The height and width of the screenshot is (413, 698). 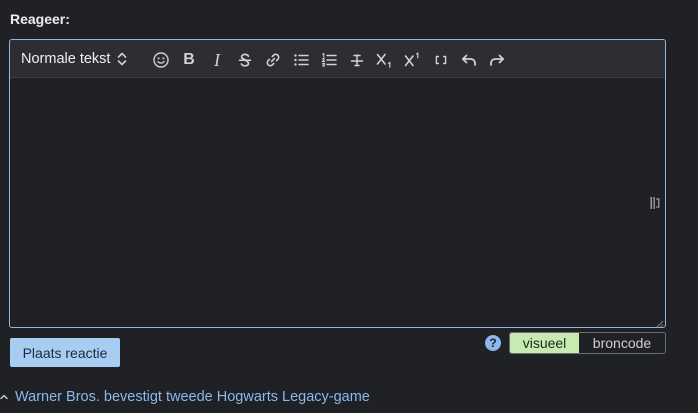 What do you see at coordinates (413, 60) in the screenshot?
I see `superscript-icon` at bounding box center [413, 60].